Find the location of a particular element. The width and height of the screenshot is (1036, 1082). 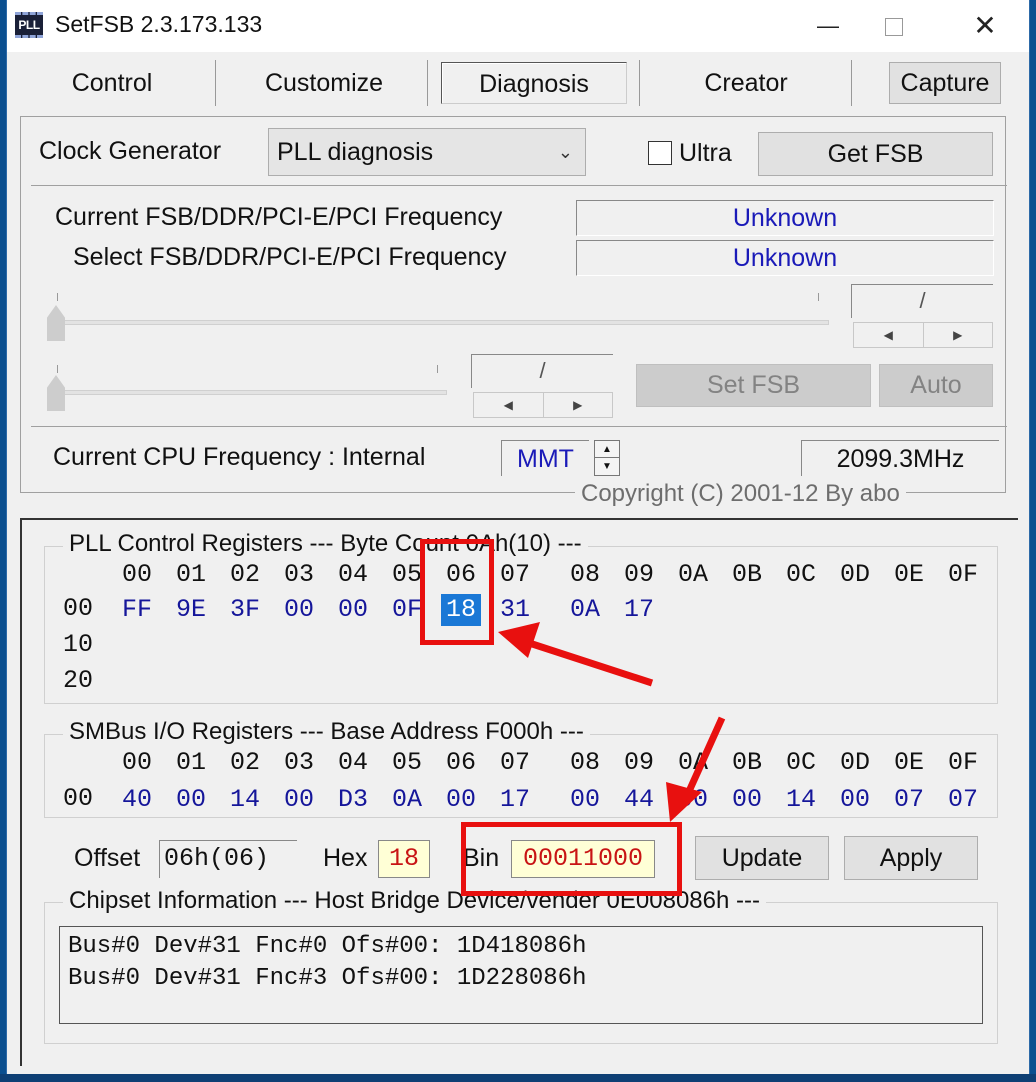

chipset-line: Bus#0 Dev#31 Fnc#3 Ofs#00: 1D228086h is located at coordinates (327, 978).